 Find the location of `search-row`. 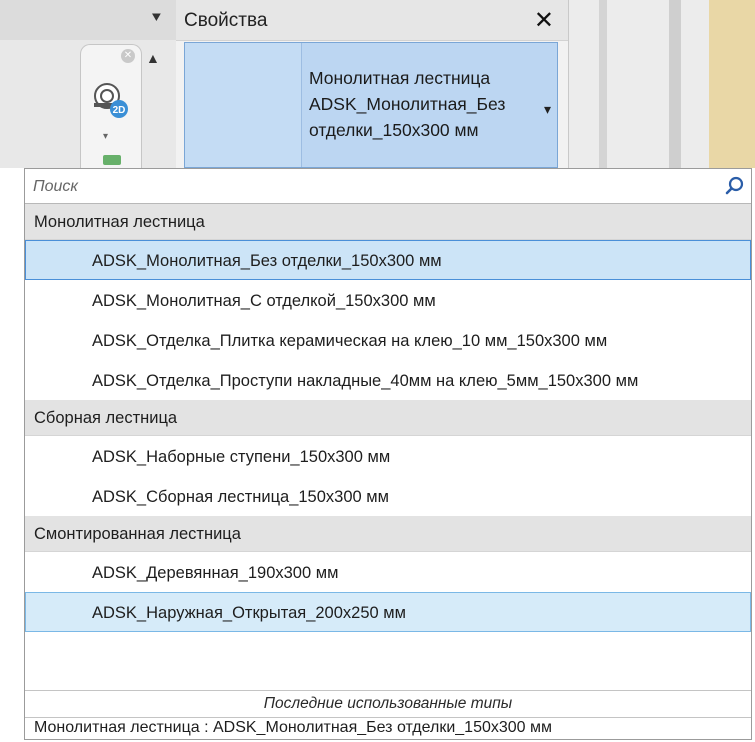

search-row is located at coordinates (388, 186).